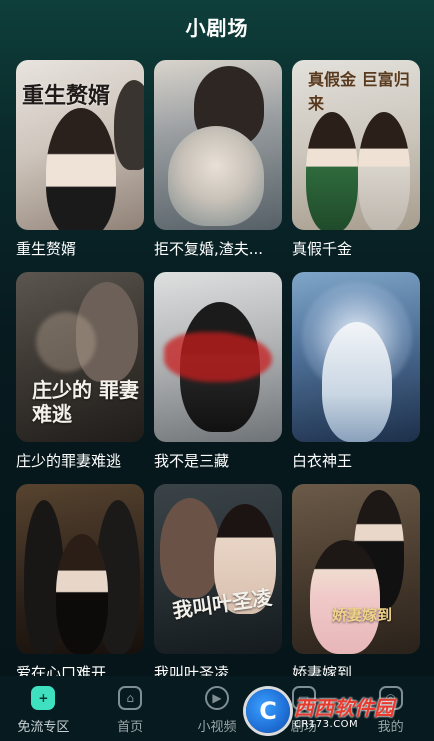  I want to click on drama-poster: 重生赘婿, so click(80, 145).